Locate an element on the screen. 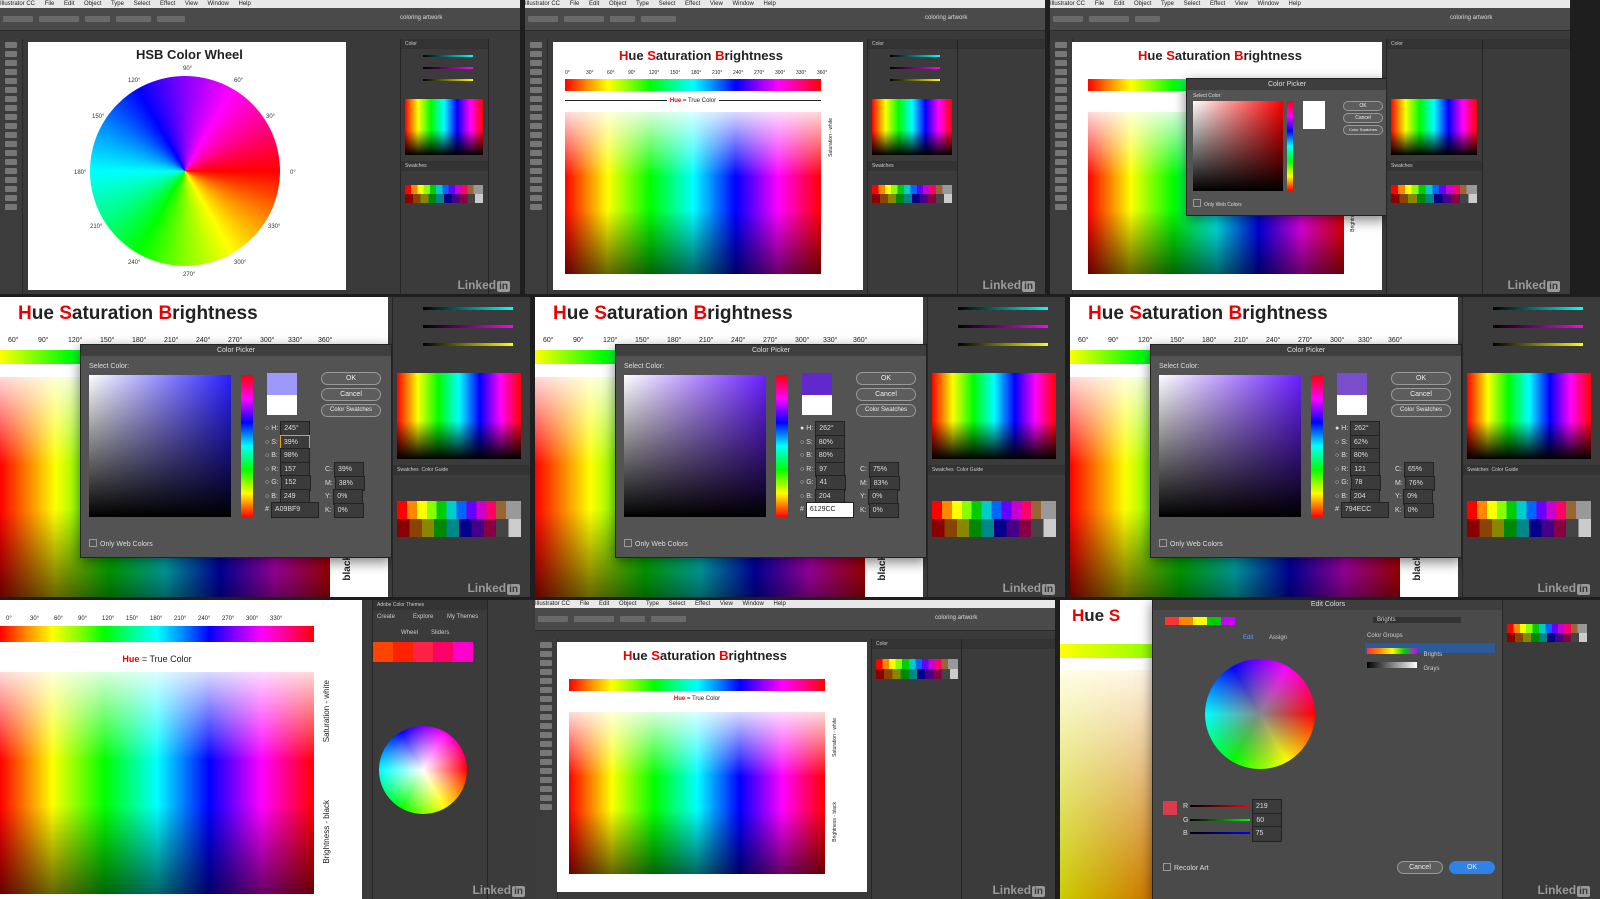  wheel-tab: Wheel is located at coordinates (409, 633).